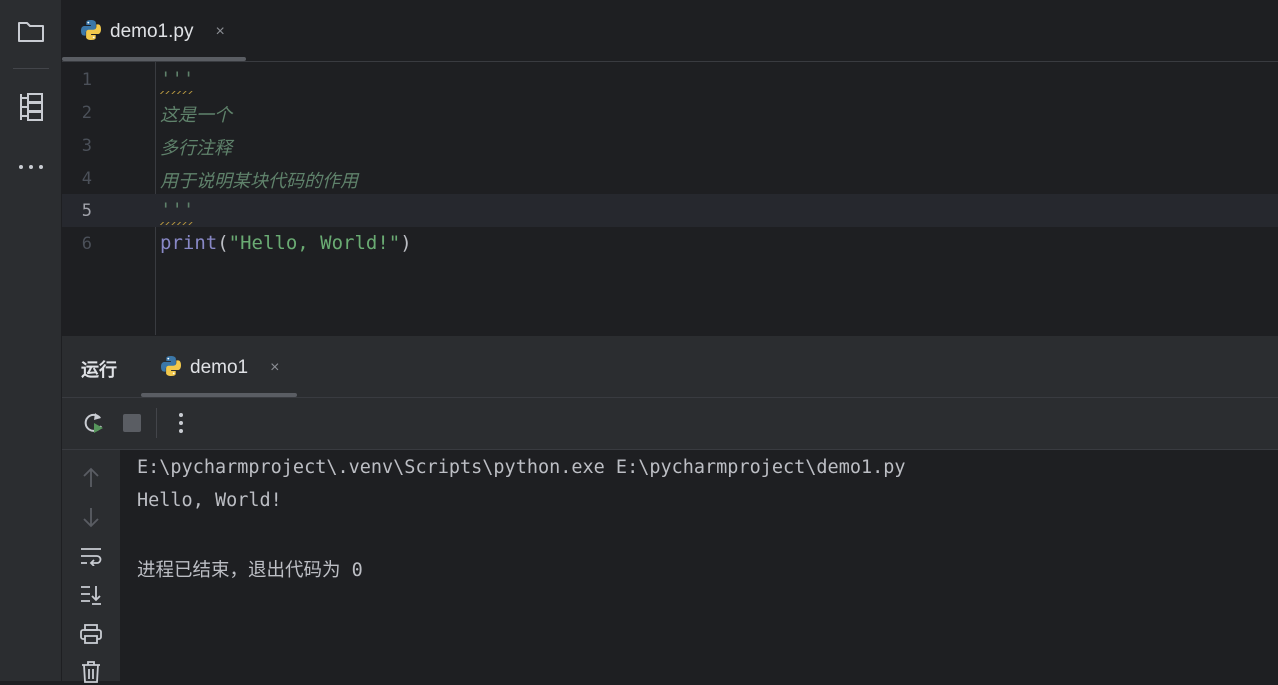 Image resolution: width=1278 pixels, height=685 pixels. What do you see at coordinates (86, 179) in the screenshot?
I see `line-number: 4` at bounding box center [86, 179].